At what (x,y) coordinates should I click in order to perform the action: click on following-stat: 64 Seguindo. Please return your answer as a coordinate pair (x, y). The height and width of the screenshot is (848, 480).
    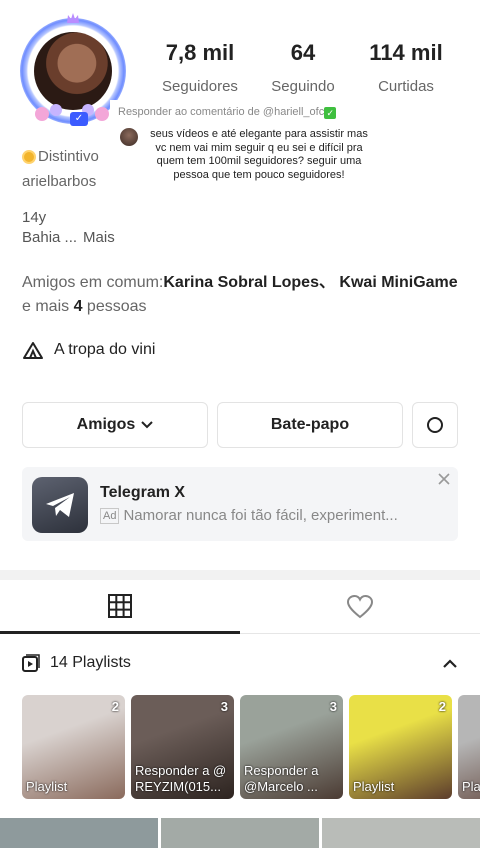
    Looking at the image, I should click on (303, 67).